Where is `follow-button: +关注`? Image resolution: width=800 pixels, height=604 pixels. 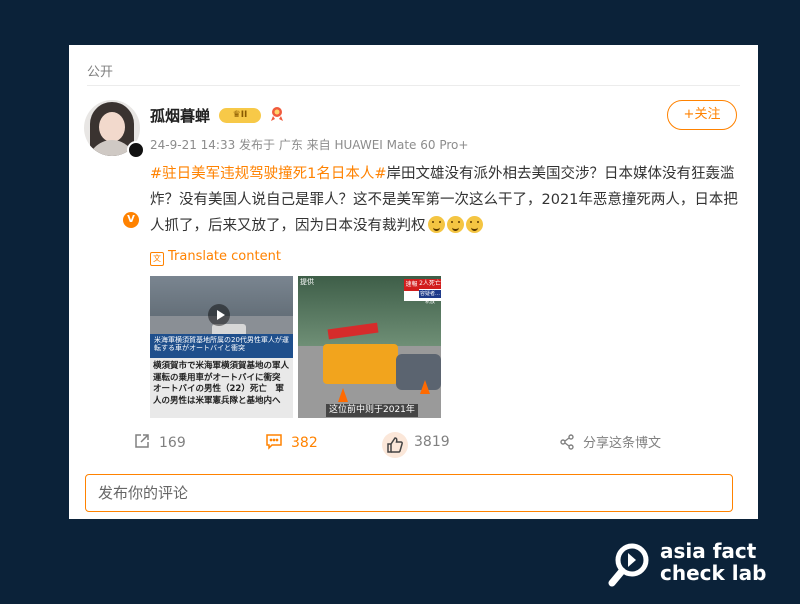
follow-button: +关注 is located at coordinates (702, 115).